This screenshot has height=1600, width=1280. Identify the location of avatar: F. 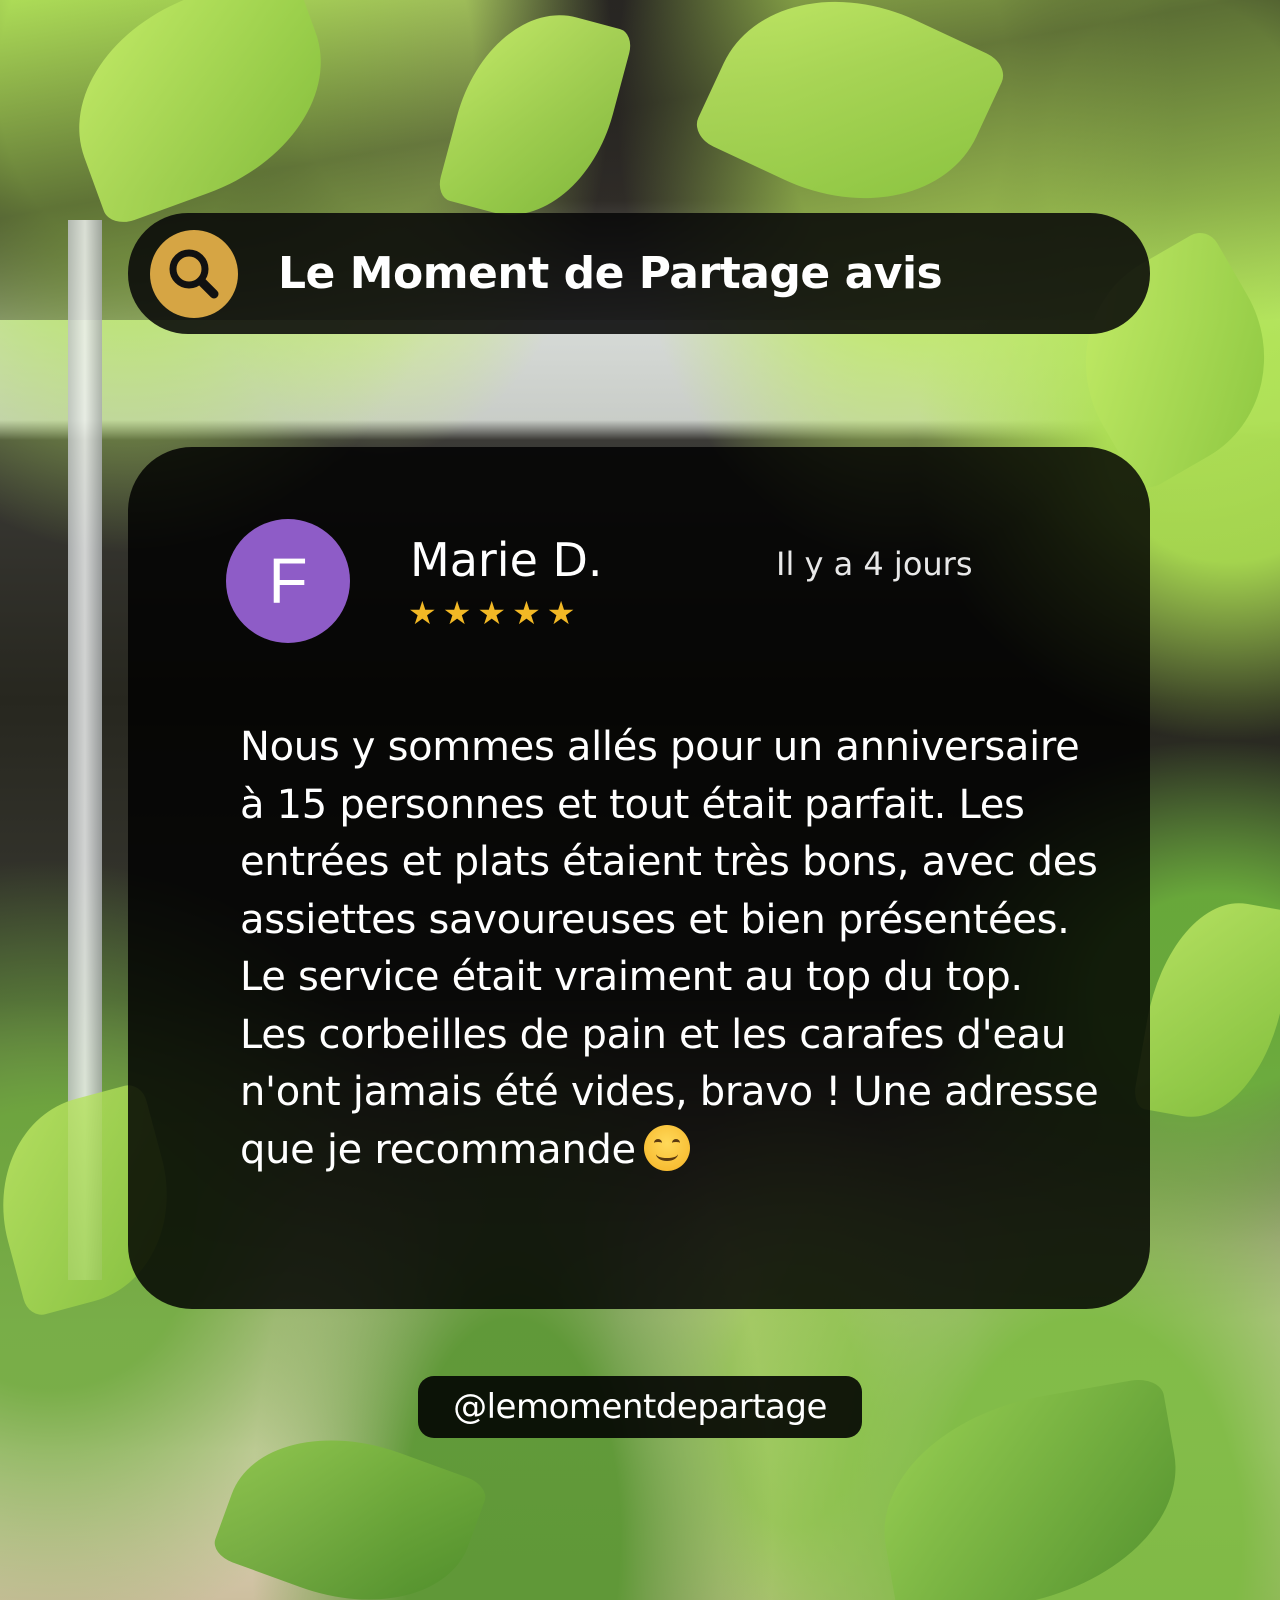
(288, 581).